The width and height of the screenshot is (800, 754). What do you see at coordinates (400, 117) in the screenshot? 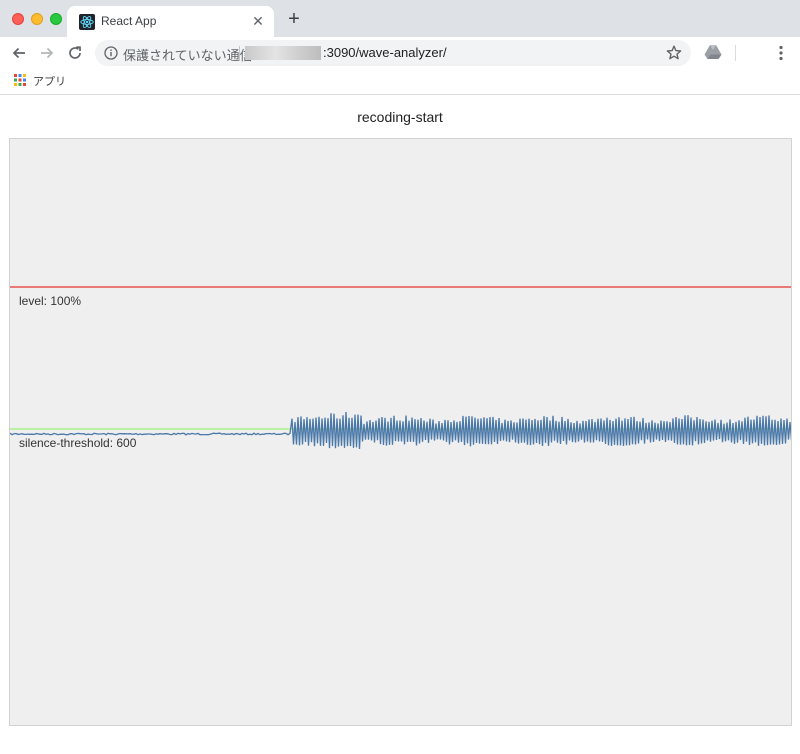
I see `page-heading: recoding-start` at bounding box center [400, 117].